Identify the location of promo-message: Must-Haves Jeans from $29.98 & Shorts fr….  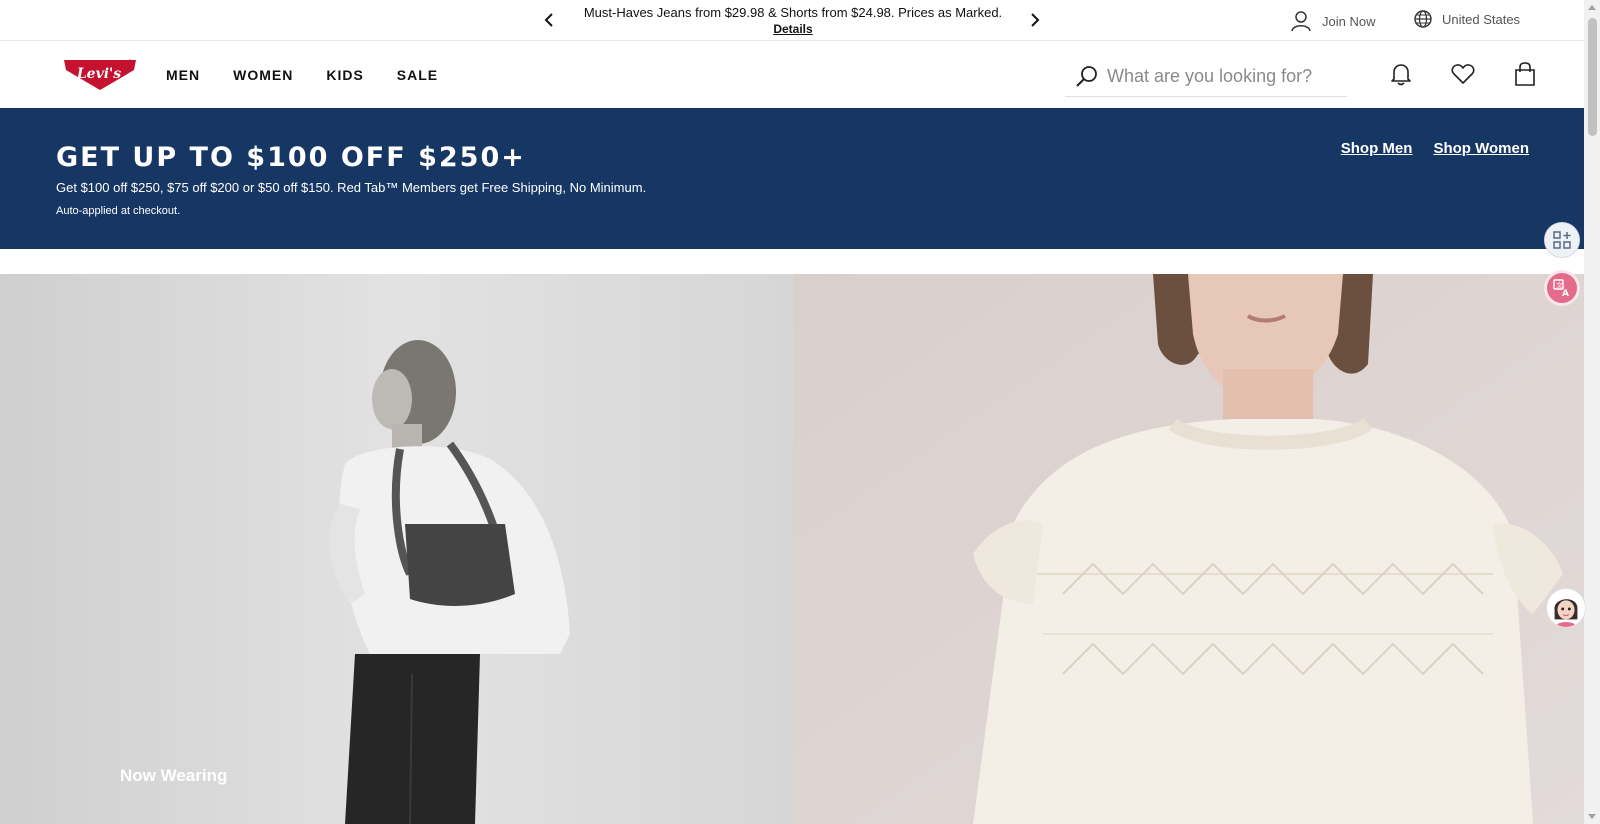
(793, 21).